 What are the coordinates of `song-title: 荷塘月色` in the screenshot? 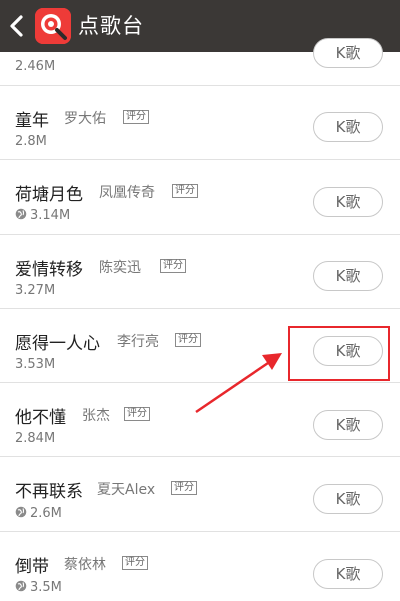 It's located at (49, 195).